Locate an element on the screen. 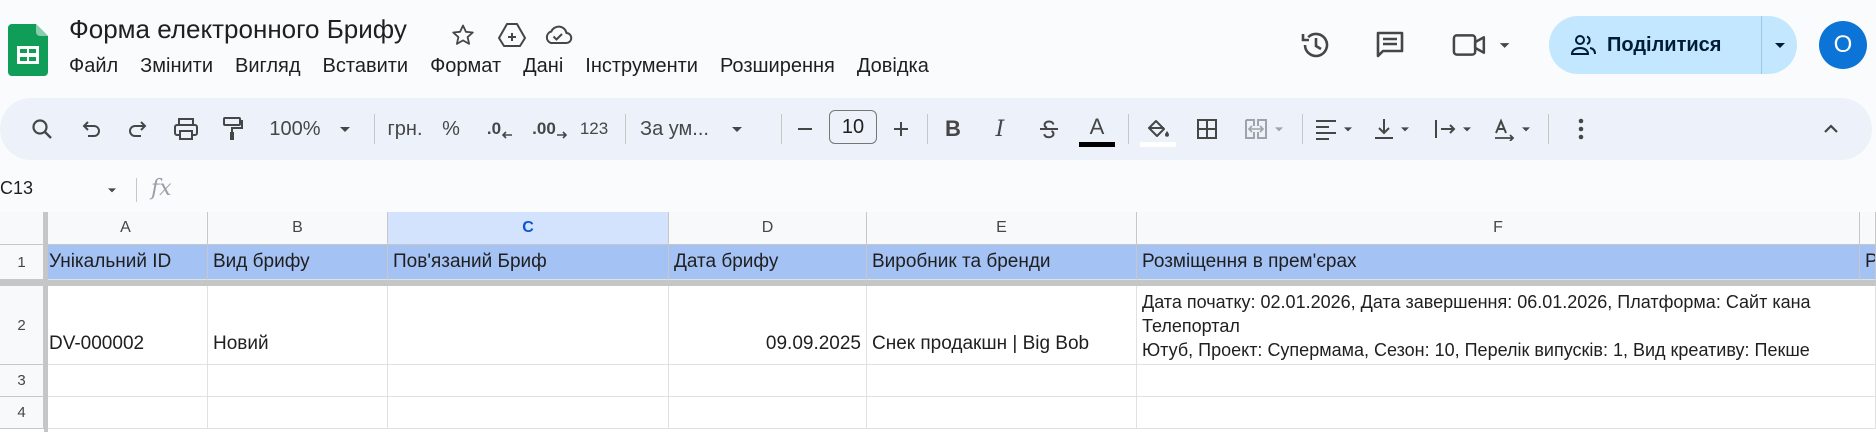 The height and width of the screenshot is (432, 1876). more-formats-button: 123 is located at coordinates (594, 129).